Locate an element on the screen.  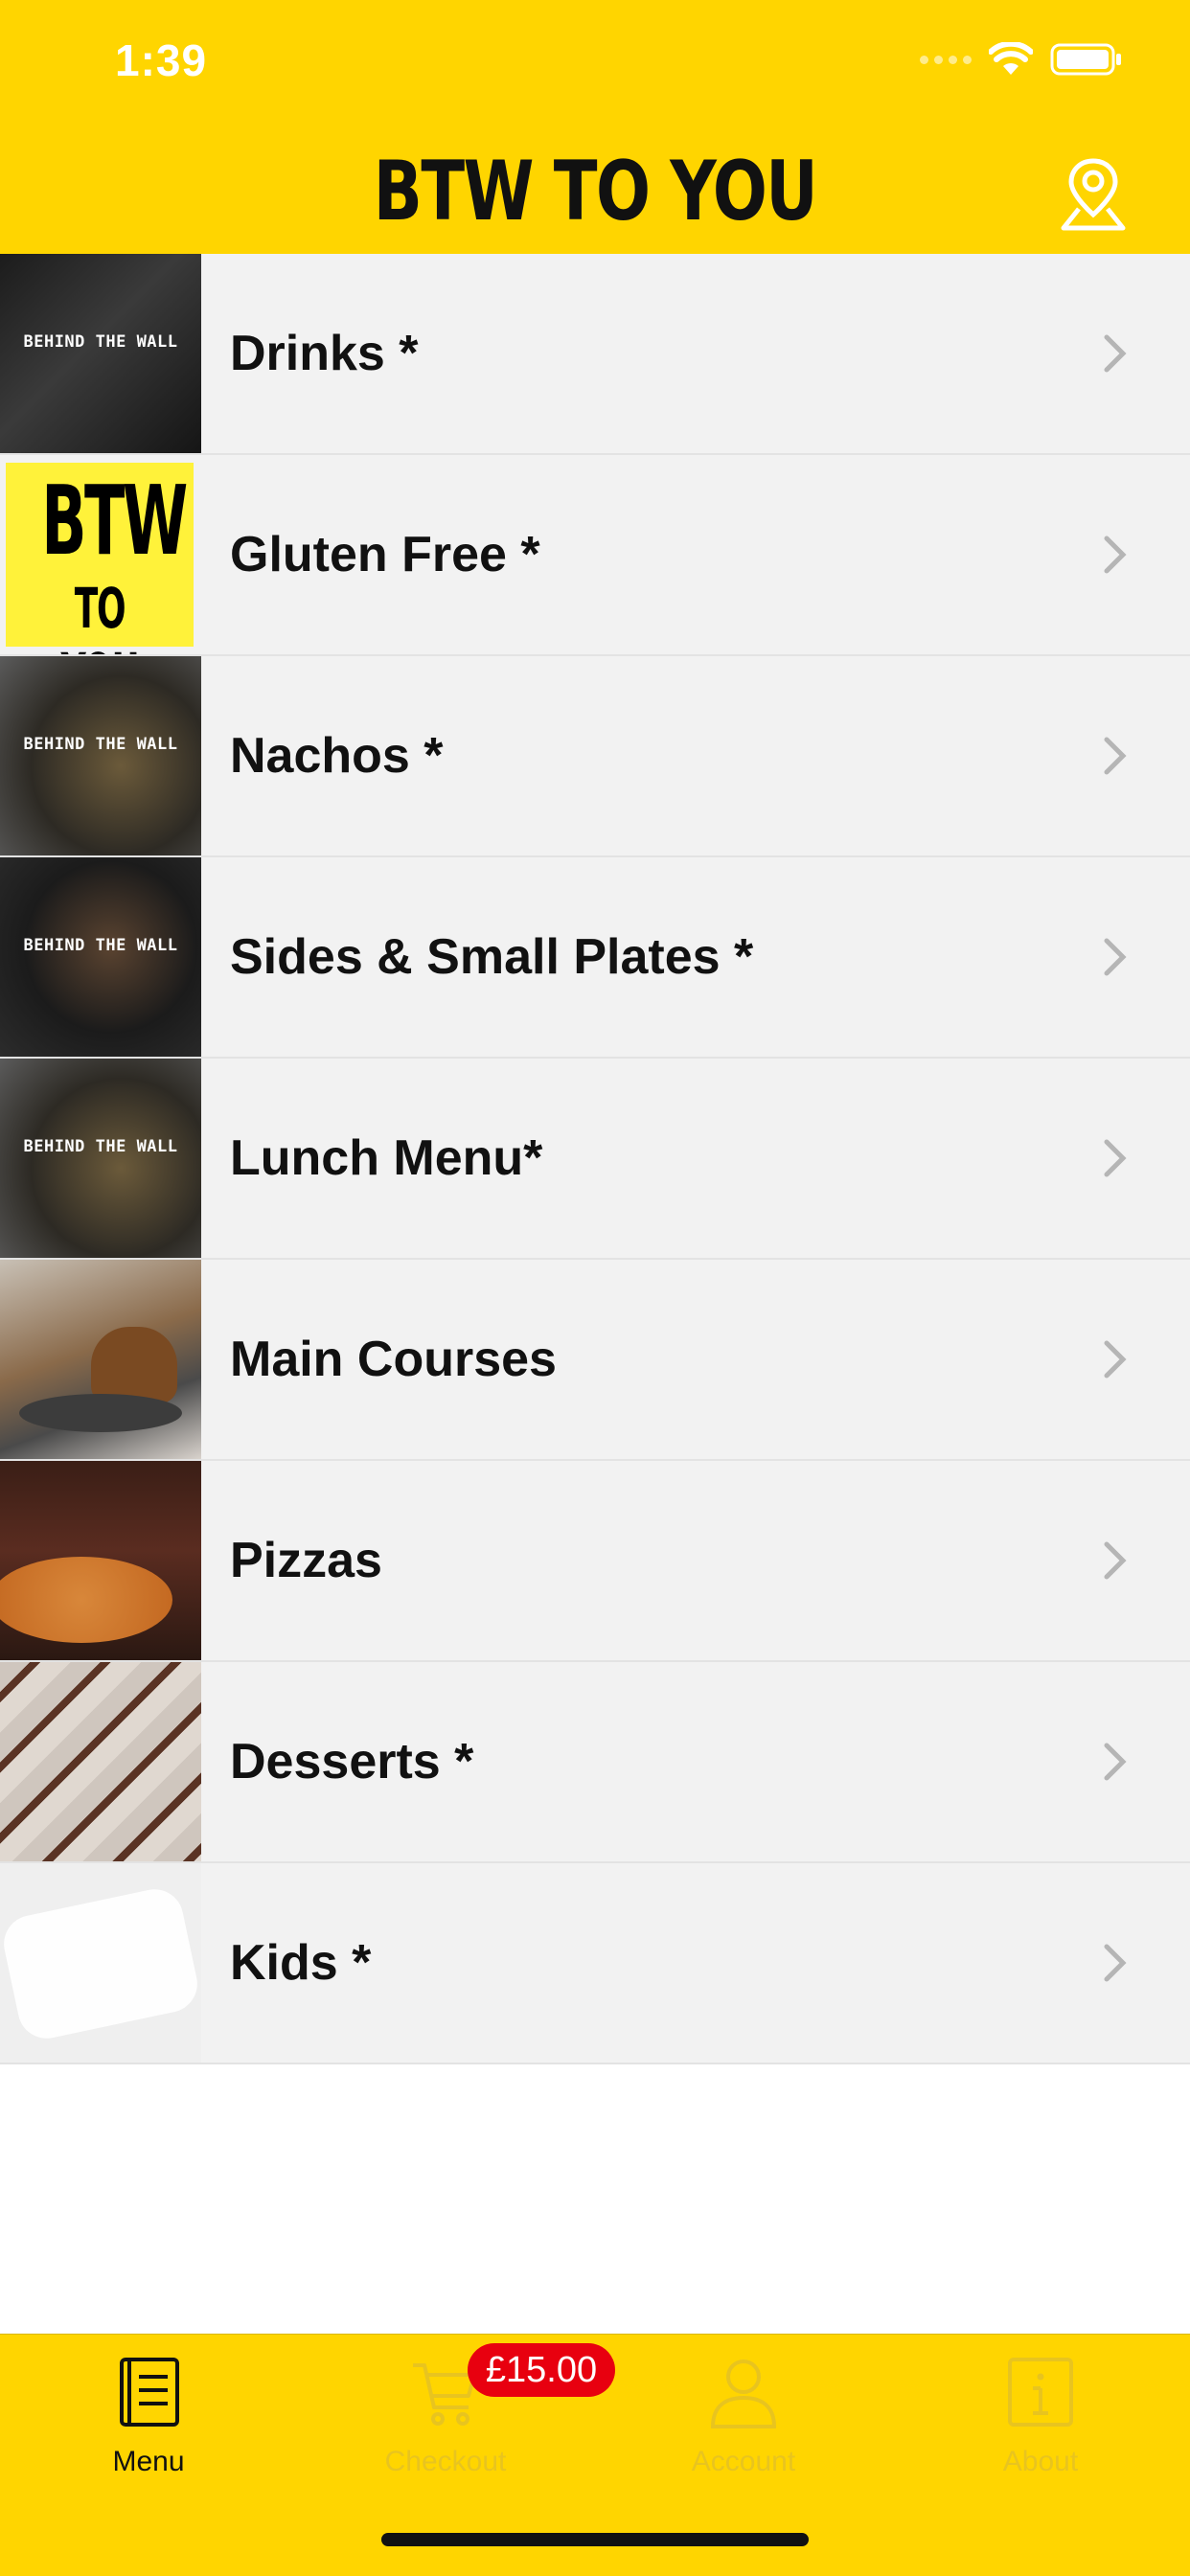
menu-item-label: Pizzas is located at coordinates (306, 1561).